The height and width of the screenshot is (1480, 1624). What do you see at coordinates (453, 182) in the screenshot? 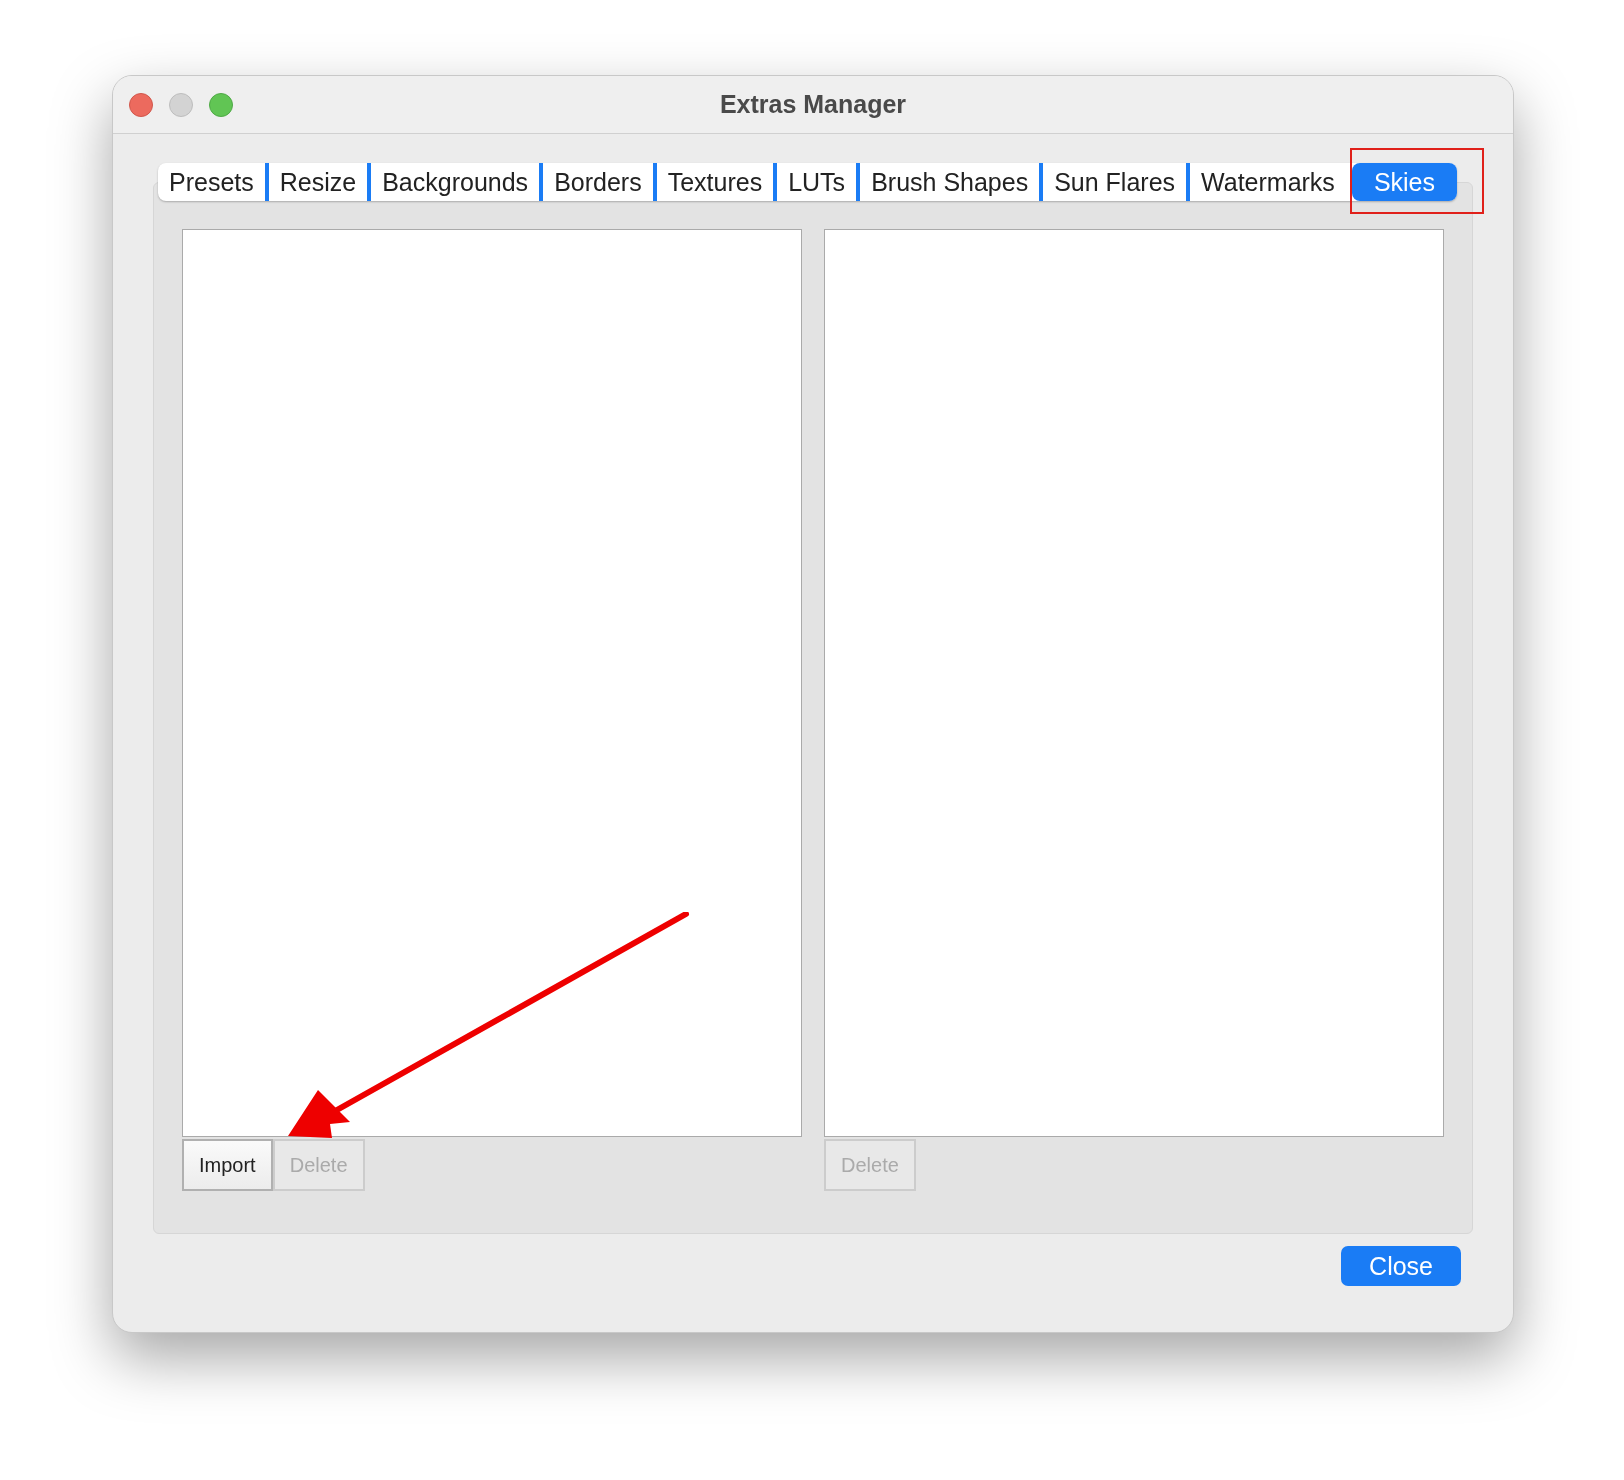
I see `tab: Backgrounds` at bounding box center [453, 182].